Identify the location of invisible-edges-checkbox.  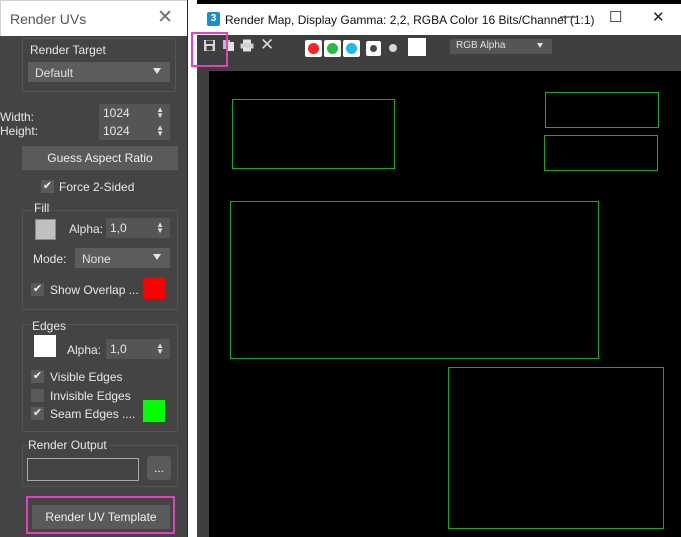
(37, 395).